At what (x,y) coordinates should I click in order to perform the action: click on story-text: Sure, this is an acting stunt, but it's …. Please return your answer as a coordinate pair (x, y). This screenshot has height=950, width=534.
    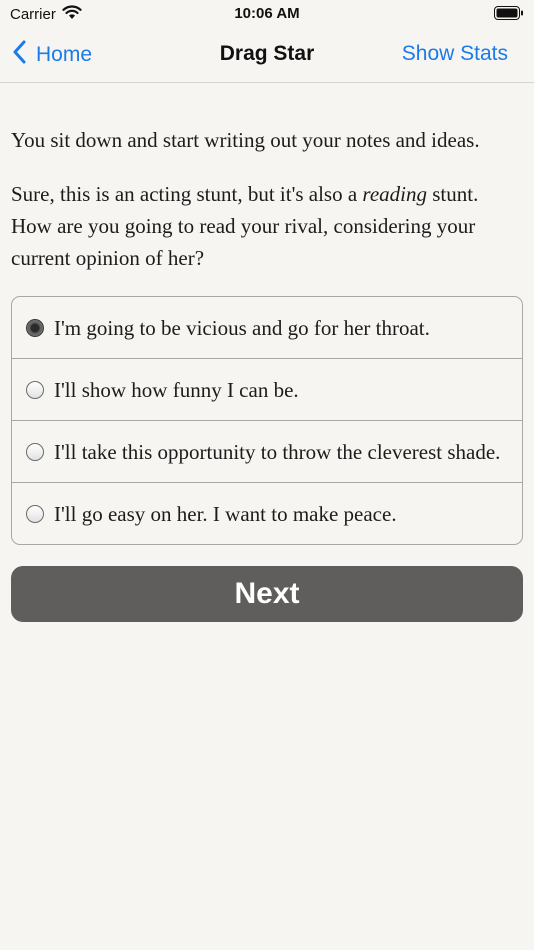
    Looking at the image, I should click on (187, 194).